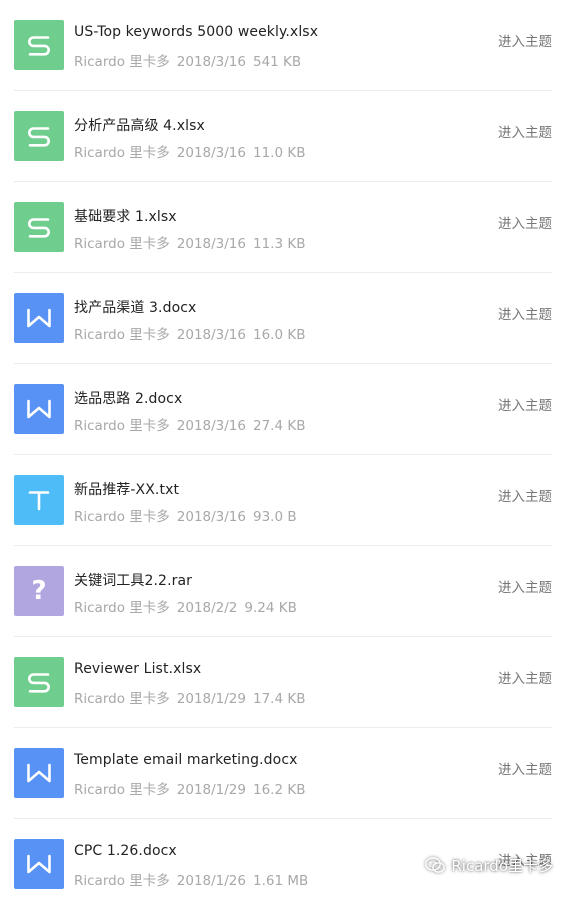  What do you see at coordinates (39, 500) in the screenshot?
I see `text-file-icon` at bounding box center [39, 500].